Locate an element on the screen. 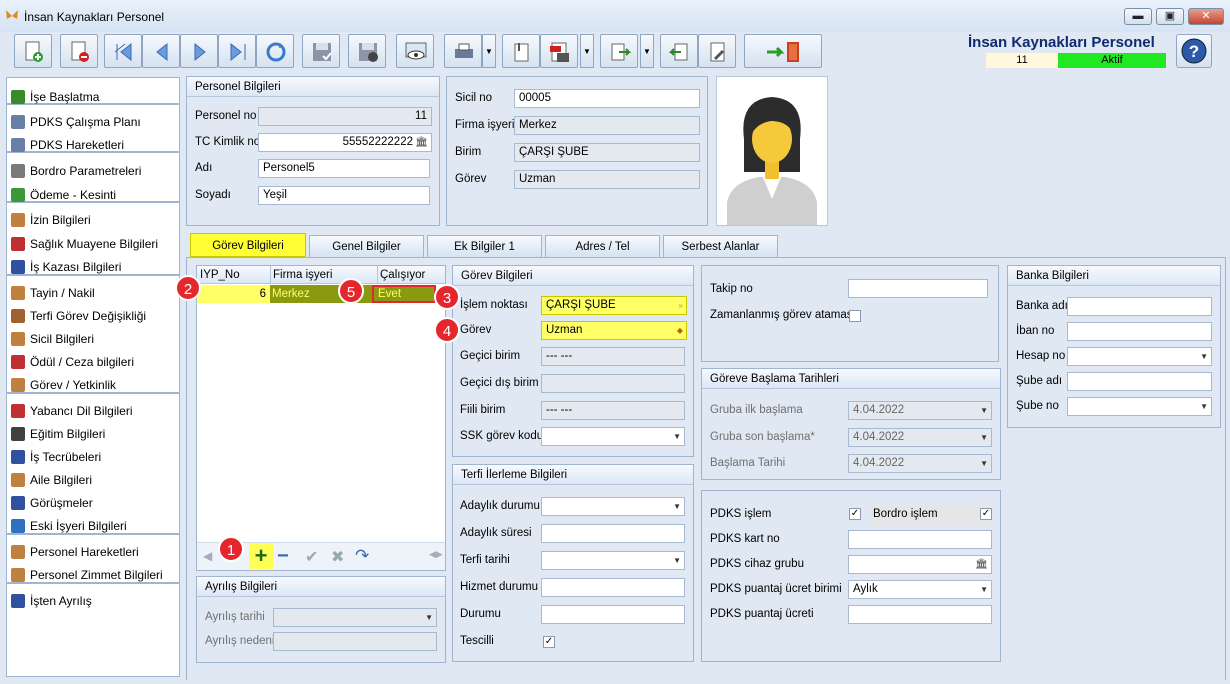  exit-button is located at coordinates (783, 51).